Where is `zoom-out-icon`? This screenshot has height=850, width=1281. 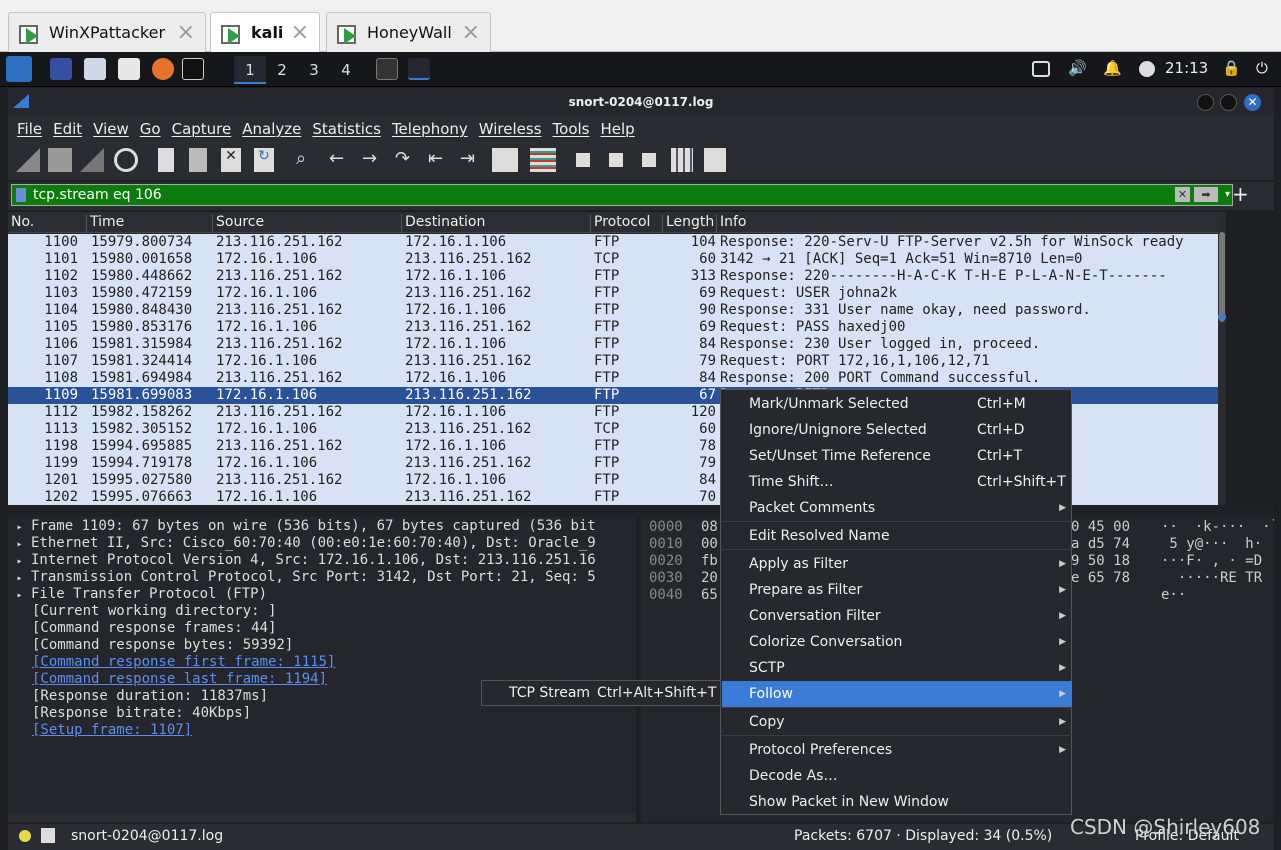 zoom-out-icon is located at coordinates (616, 160).